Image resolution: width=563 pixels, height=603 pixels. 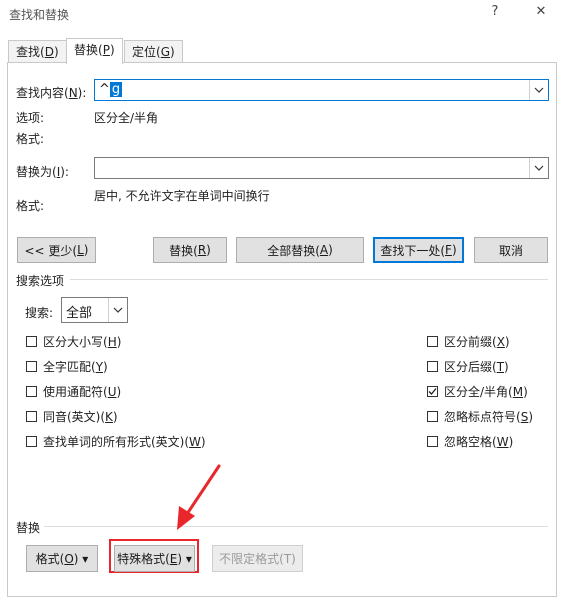 What do you see at coordinates (73, 341) in the screenshot?
I see `checkbox-match-case: 区分大小写(H)` at bounding box center [73, 341].